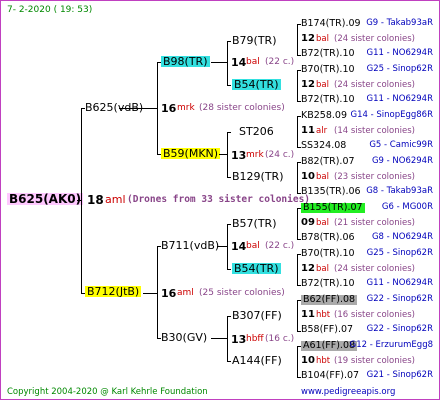 The height and width of the screenshot is (400, 440). What do you see at coordinates (399, 23) in the screenshot?
I see `gen4-top-info: G9 - Takab93aR` at bounding box center [399, 23].